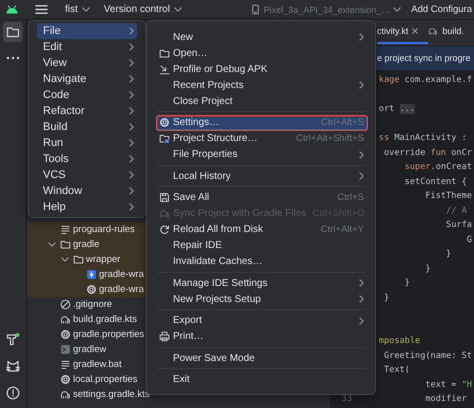  What do you see at coordinates (456, 211) in the screenshot?
I see `code-line: // A` at bounding box center [456, 211].